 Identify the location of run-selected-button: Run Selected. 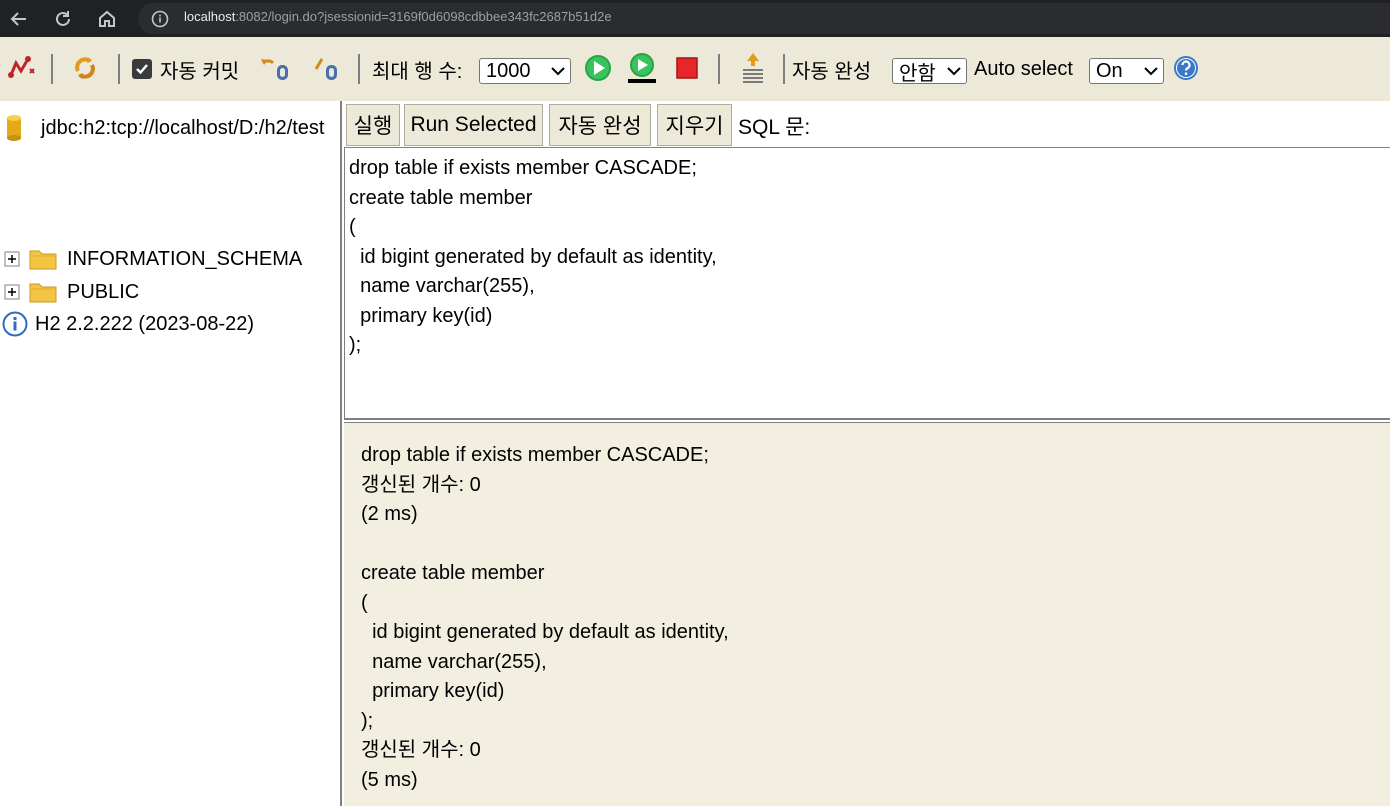
(473, 125).